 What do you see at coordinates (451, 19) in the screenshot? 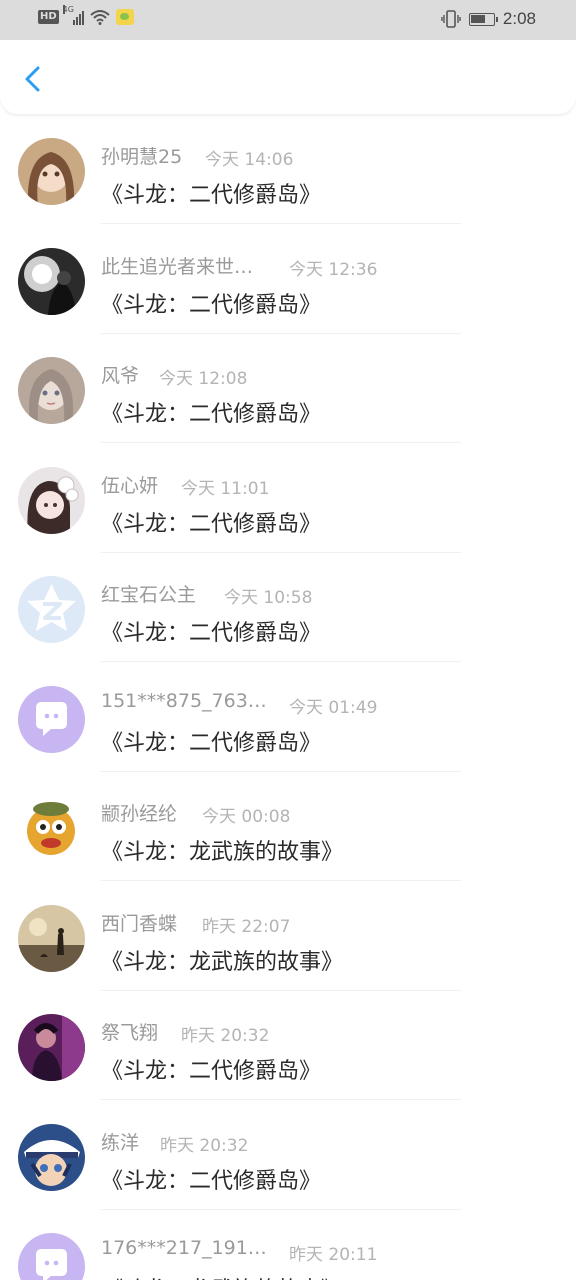
I see `vibrate-icon` at bounding box center [451, 19].